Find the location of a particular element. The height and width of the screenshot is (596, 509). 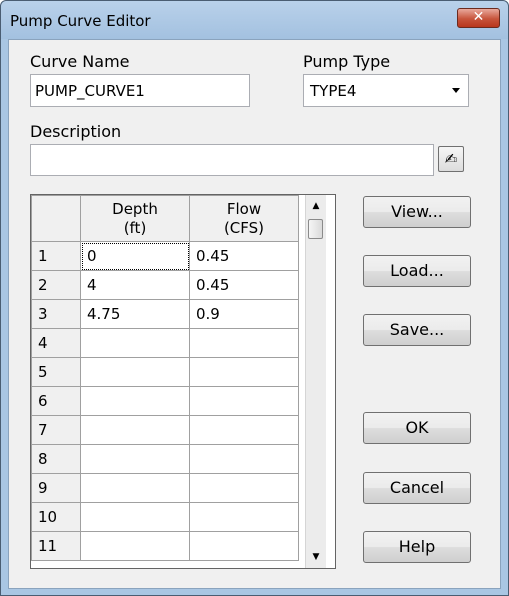

description-label: Description is located at coordinates (76, 131).